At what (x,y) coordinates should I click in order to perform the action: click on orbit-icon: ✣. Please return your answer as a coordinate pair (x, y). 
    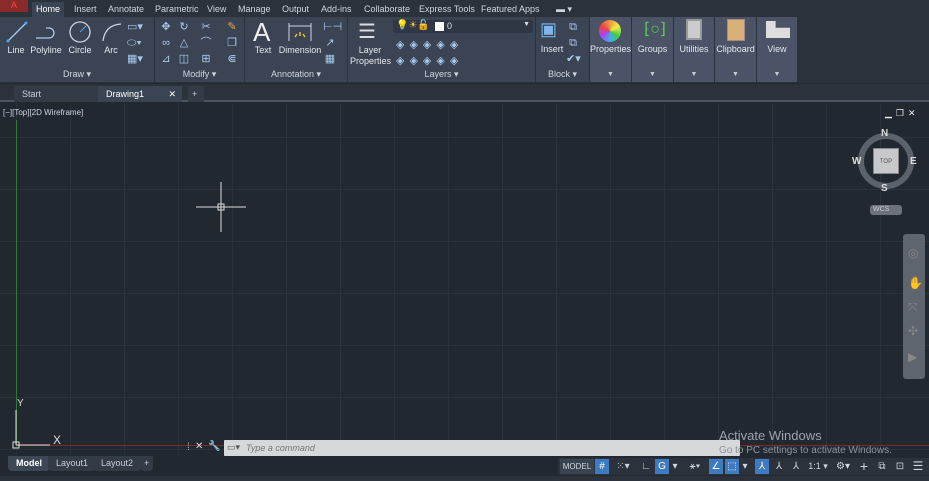
    Looking at the image, I should click on (913, 331).